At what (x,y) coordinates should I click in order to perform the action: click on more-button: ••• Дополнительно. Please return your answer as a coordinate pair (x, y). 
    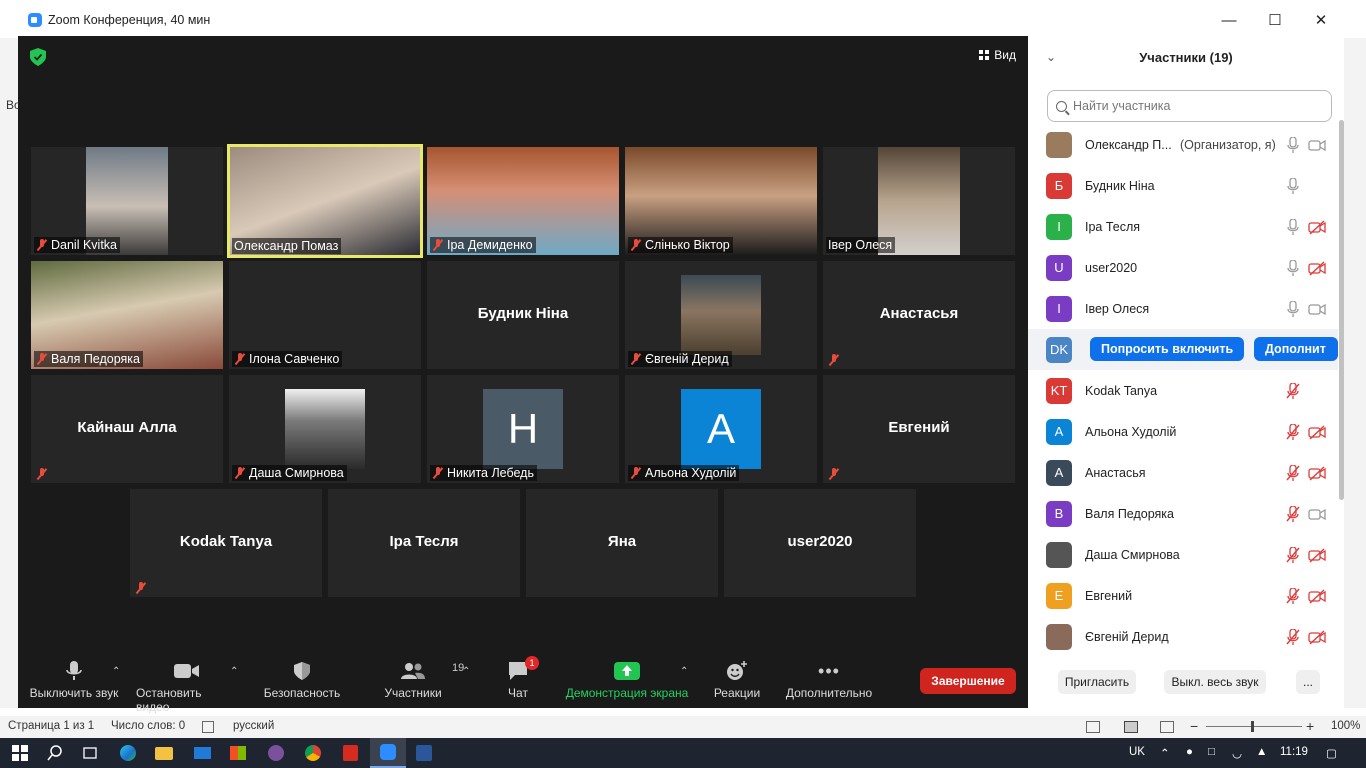
    Looking at the image, I should click on (829, 678).